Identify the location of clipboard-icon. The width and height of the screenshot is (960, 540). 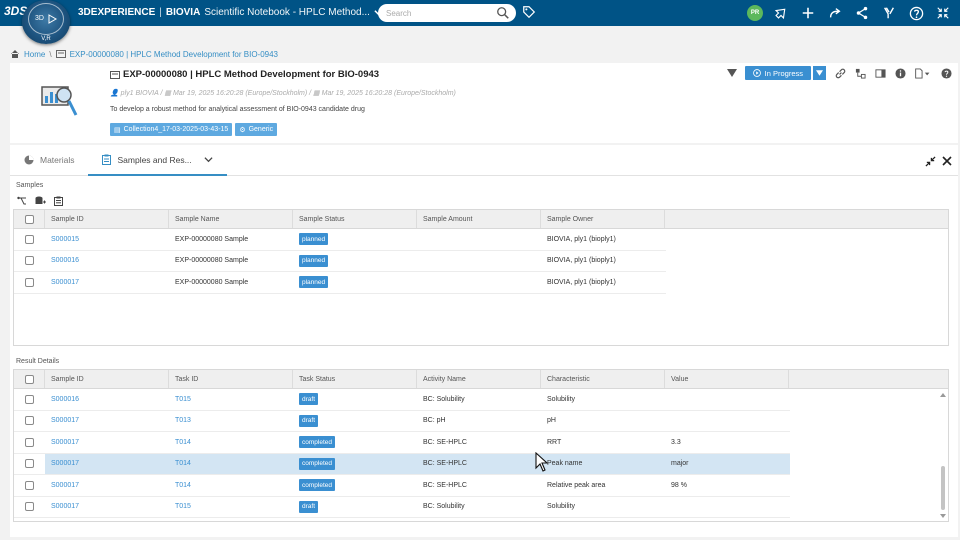
(58, 201).